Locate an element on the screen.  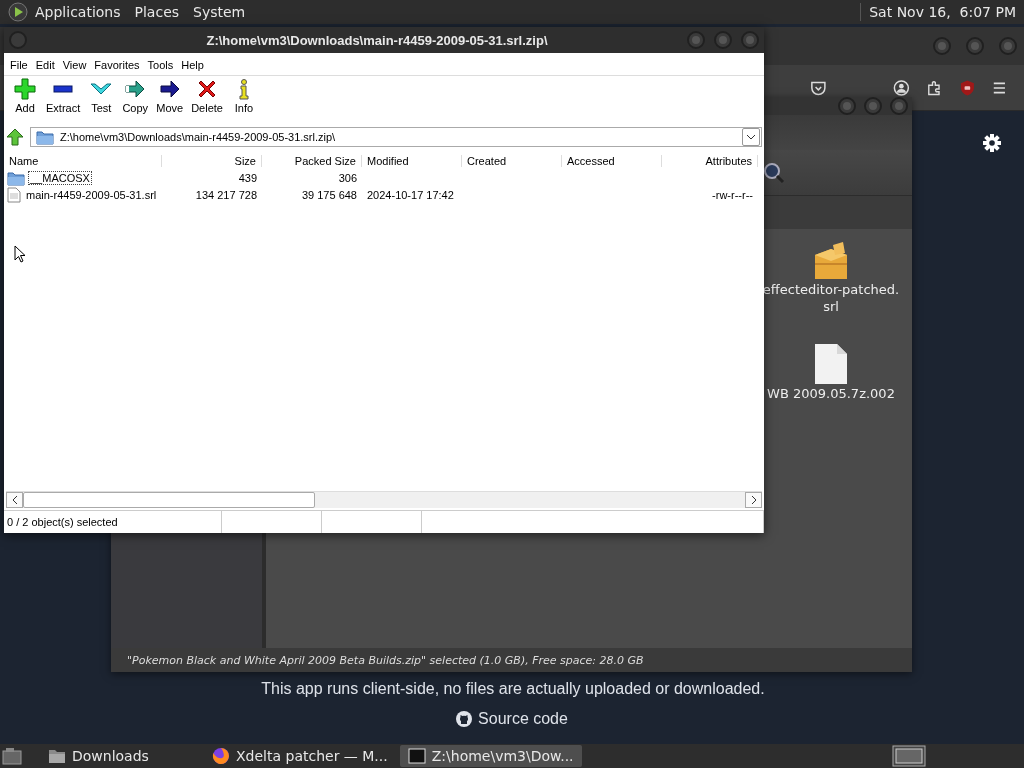
up-arrow-icon is located at coordinates (15, 137).